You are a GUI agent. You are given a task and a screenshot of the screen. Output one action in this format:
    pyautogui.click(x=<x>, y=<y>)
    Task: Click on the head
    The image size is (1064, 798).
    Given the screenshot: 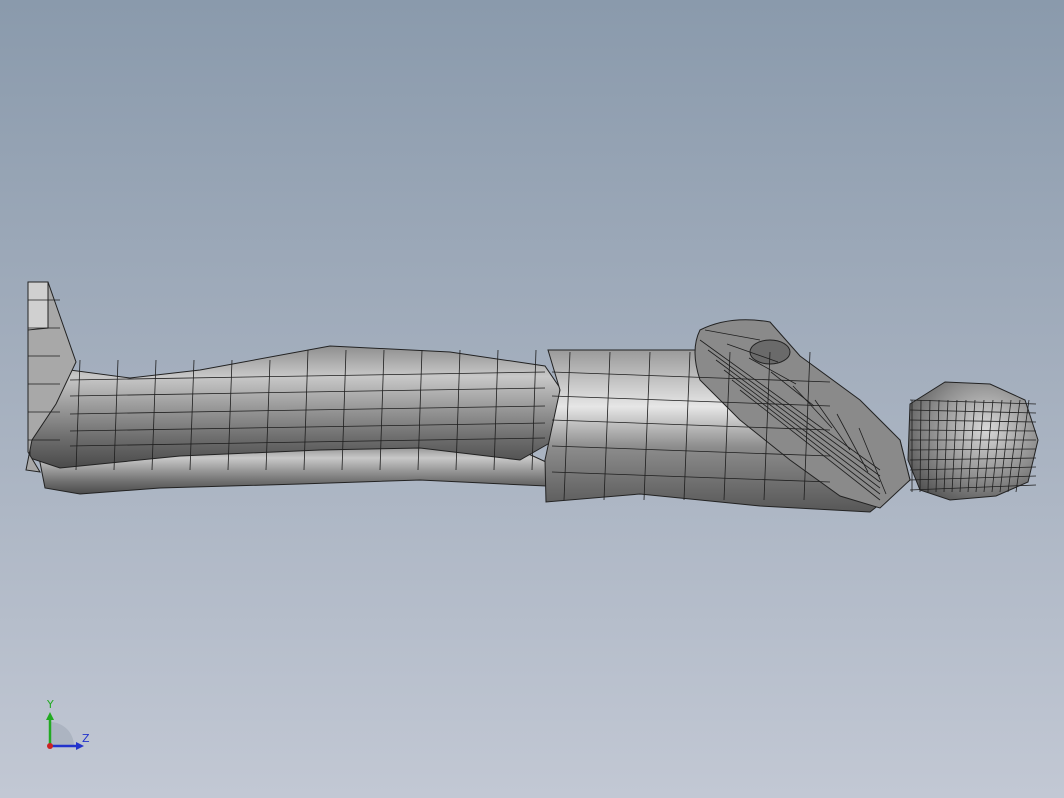 What is the action you would take?
    pyautogui.click(x=973, y=441)
    